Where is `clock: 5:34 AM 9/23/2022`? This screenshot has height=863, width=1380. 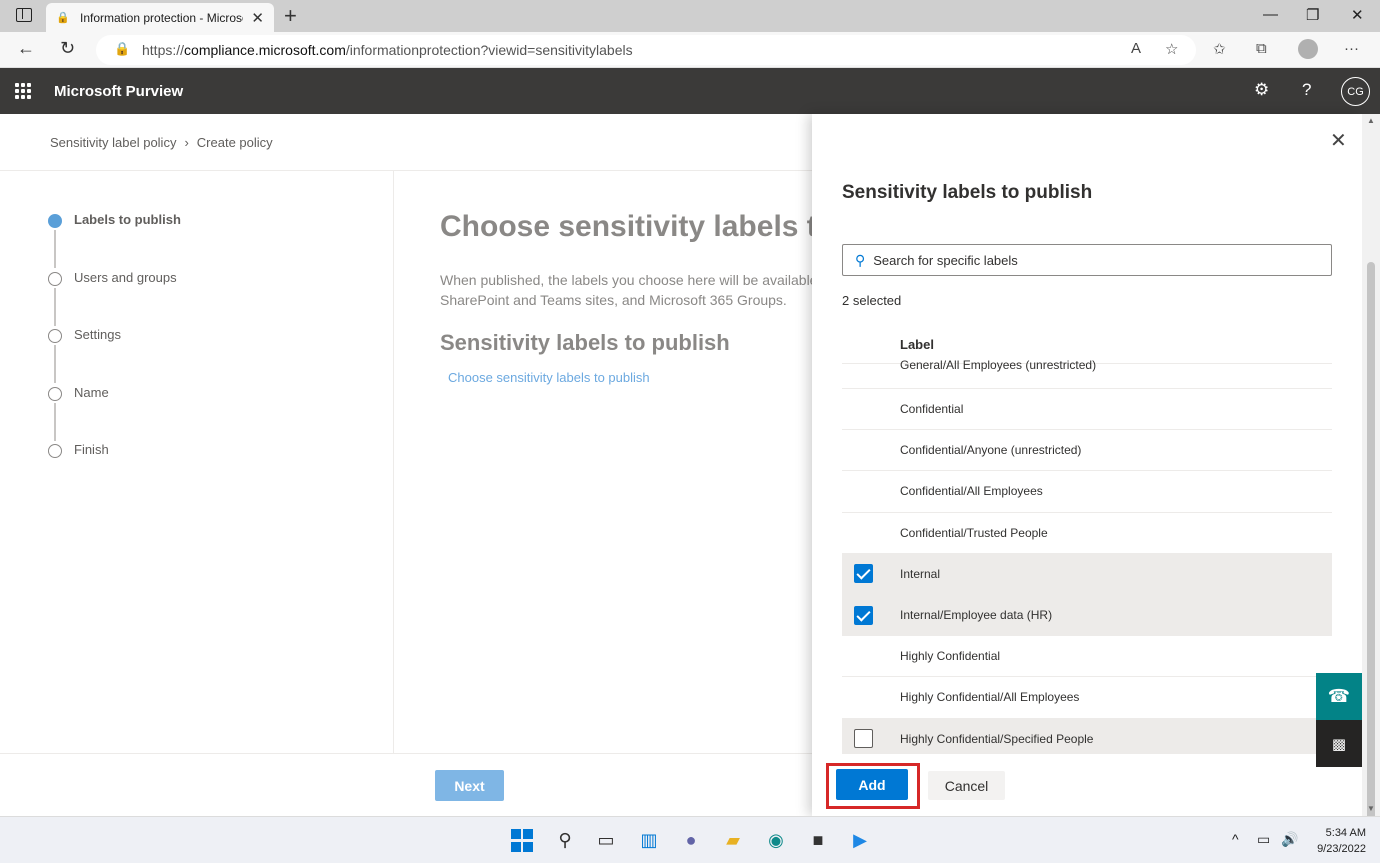 clock: 5:34 AM 9/23/2022 is located at coordinates (1338, 841).